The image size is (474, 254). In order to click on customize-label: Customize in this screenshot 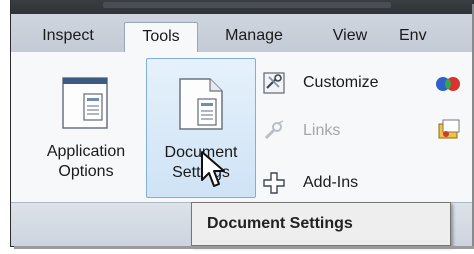, I will do `click(341, 82)`.